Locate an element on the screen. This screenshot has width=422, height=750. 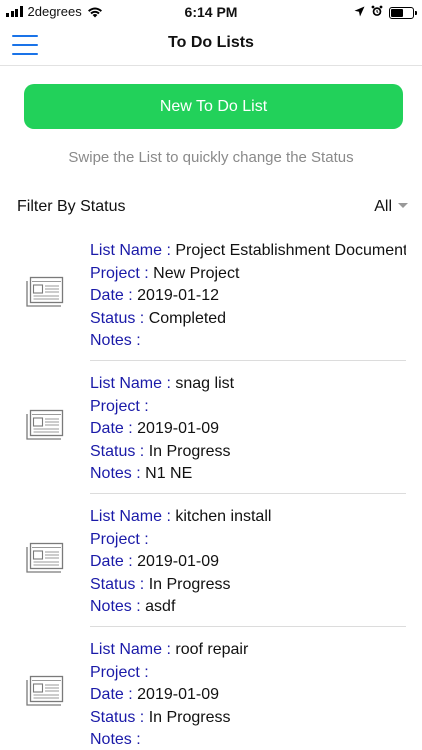
notes-value: asdf is located at coordinates (160, 606).